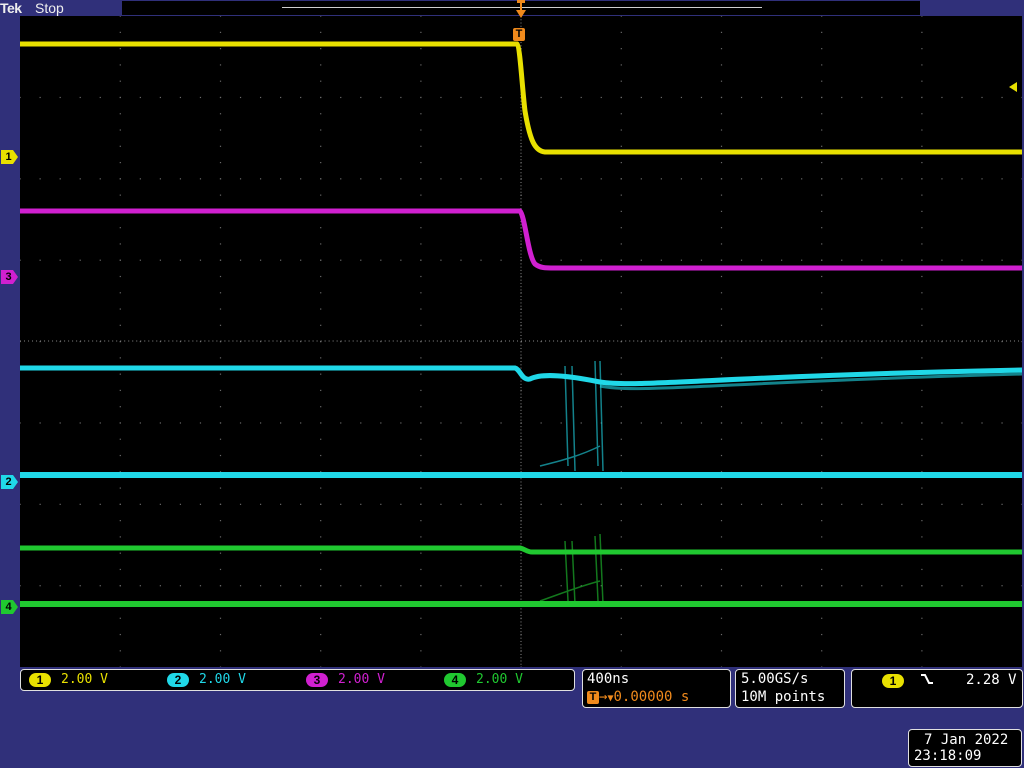 The width and height of the screenshot is (1024, 768). I want to click on ch3-trace, so click(521, 239).